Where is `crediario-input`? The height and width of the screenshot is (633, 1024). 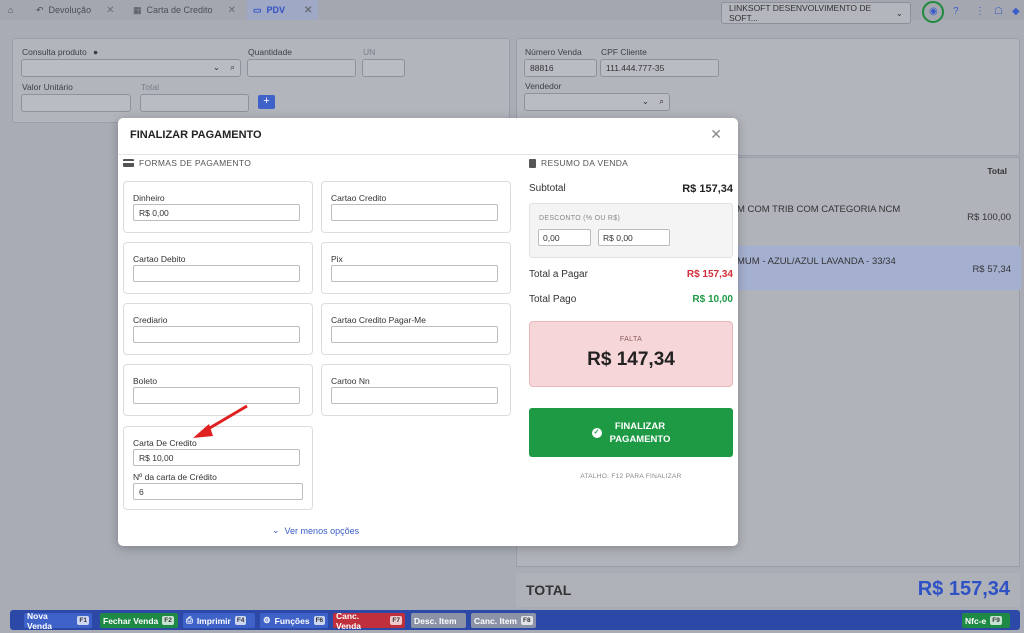 crediario-input is located at coordinates (216, 334).